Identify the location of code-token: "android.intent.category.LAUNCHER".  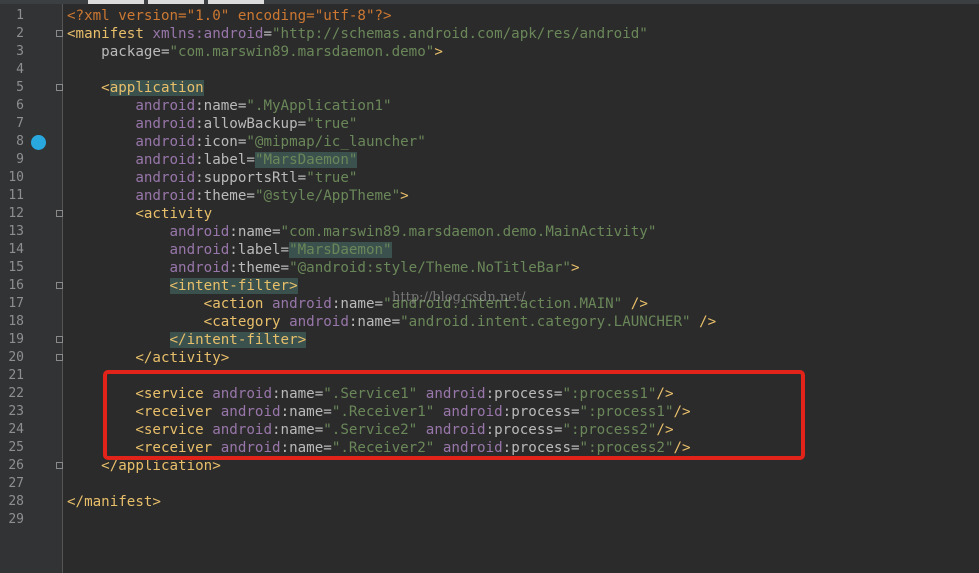
(545, 322).